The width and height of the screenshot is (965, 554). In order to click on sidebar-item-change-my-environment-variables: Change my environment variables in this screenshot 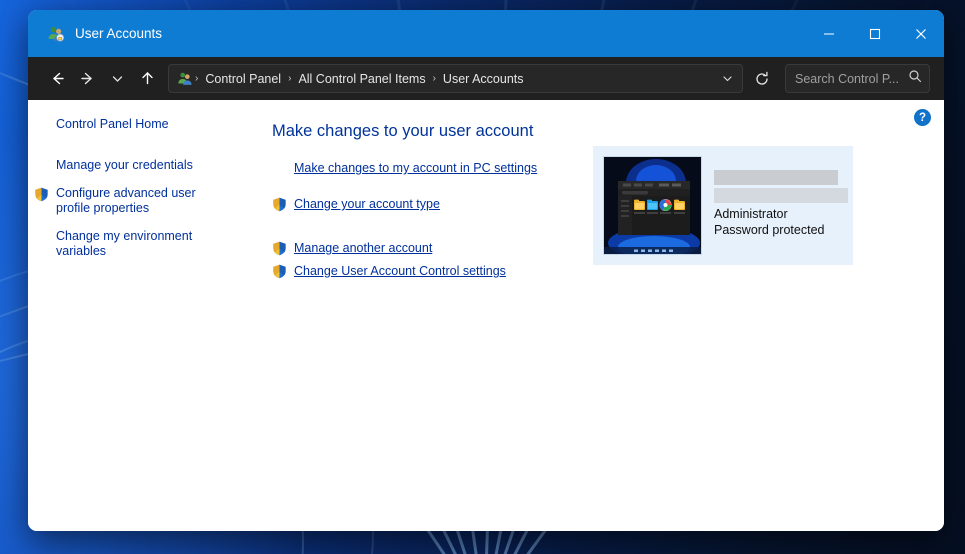, I will do `click(136, 244)`.